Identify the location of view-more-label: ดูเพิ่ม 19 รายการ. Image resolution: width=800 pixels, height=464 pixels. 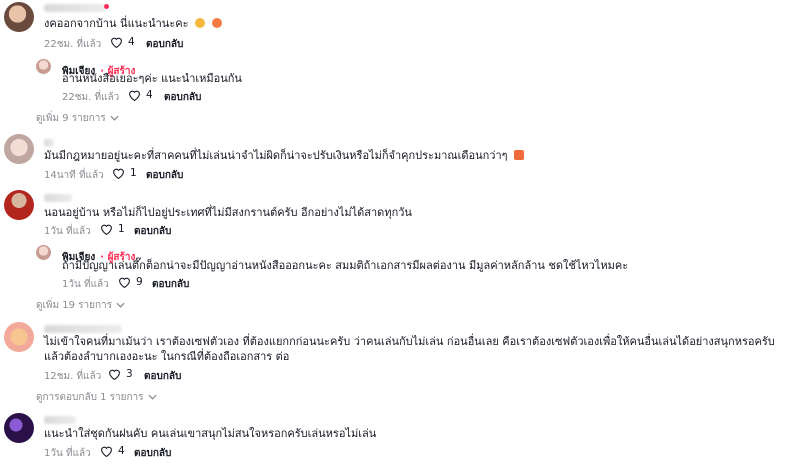
(74, 305).